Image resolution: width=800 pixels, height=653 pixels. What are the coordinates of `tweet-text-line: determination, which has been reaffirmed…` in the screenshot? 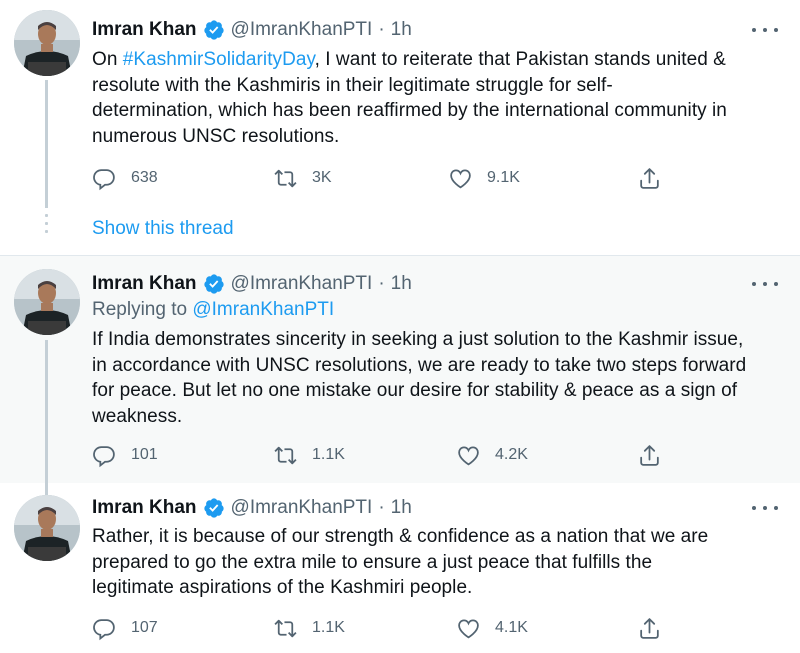 It's located at (409, 110).